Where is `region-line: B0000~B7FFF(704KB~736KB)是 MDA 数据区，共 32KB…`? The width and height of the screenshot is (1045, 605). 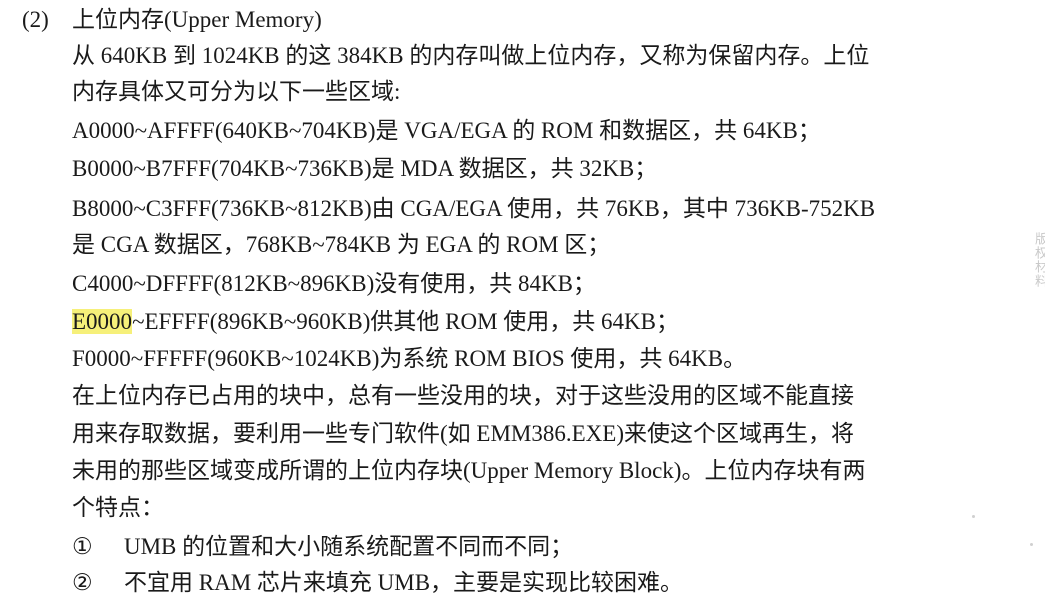
region-line: B0000~B7FFF(704KB~736KB)是 MDA 数据区，共 32KB… is located at coordinates (365, 168).